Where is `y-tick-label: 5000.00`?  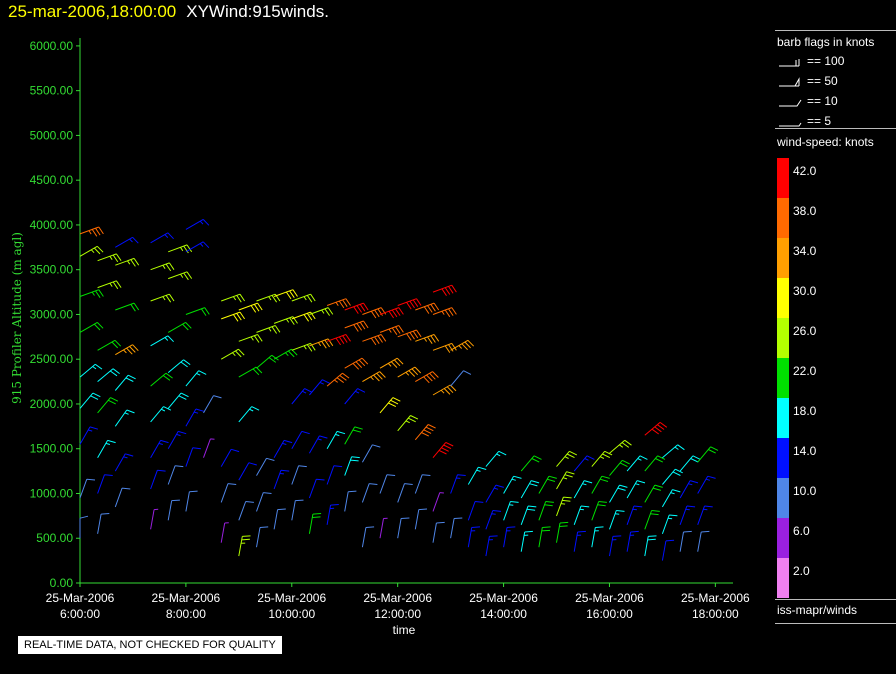 y-tick-label: 5000.00 is located at coordinates (52, 135).